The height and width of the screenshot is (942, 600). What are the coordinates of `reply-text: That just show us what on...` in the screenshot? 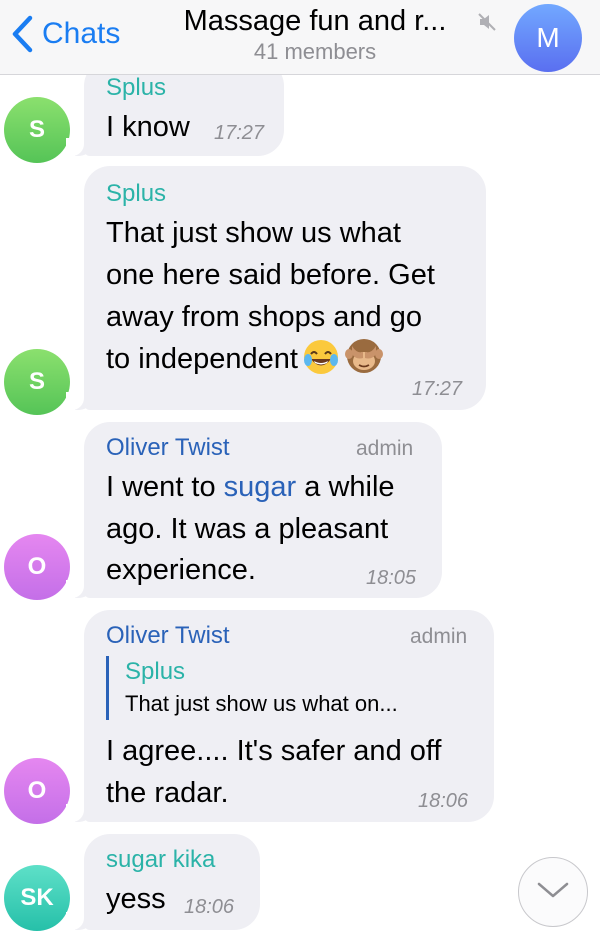 It's located at (261, 703).